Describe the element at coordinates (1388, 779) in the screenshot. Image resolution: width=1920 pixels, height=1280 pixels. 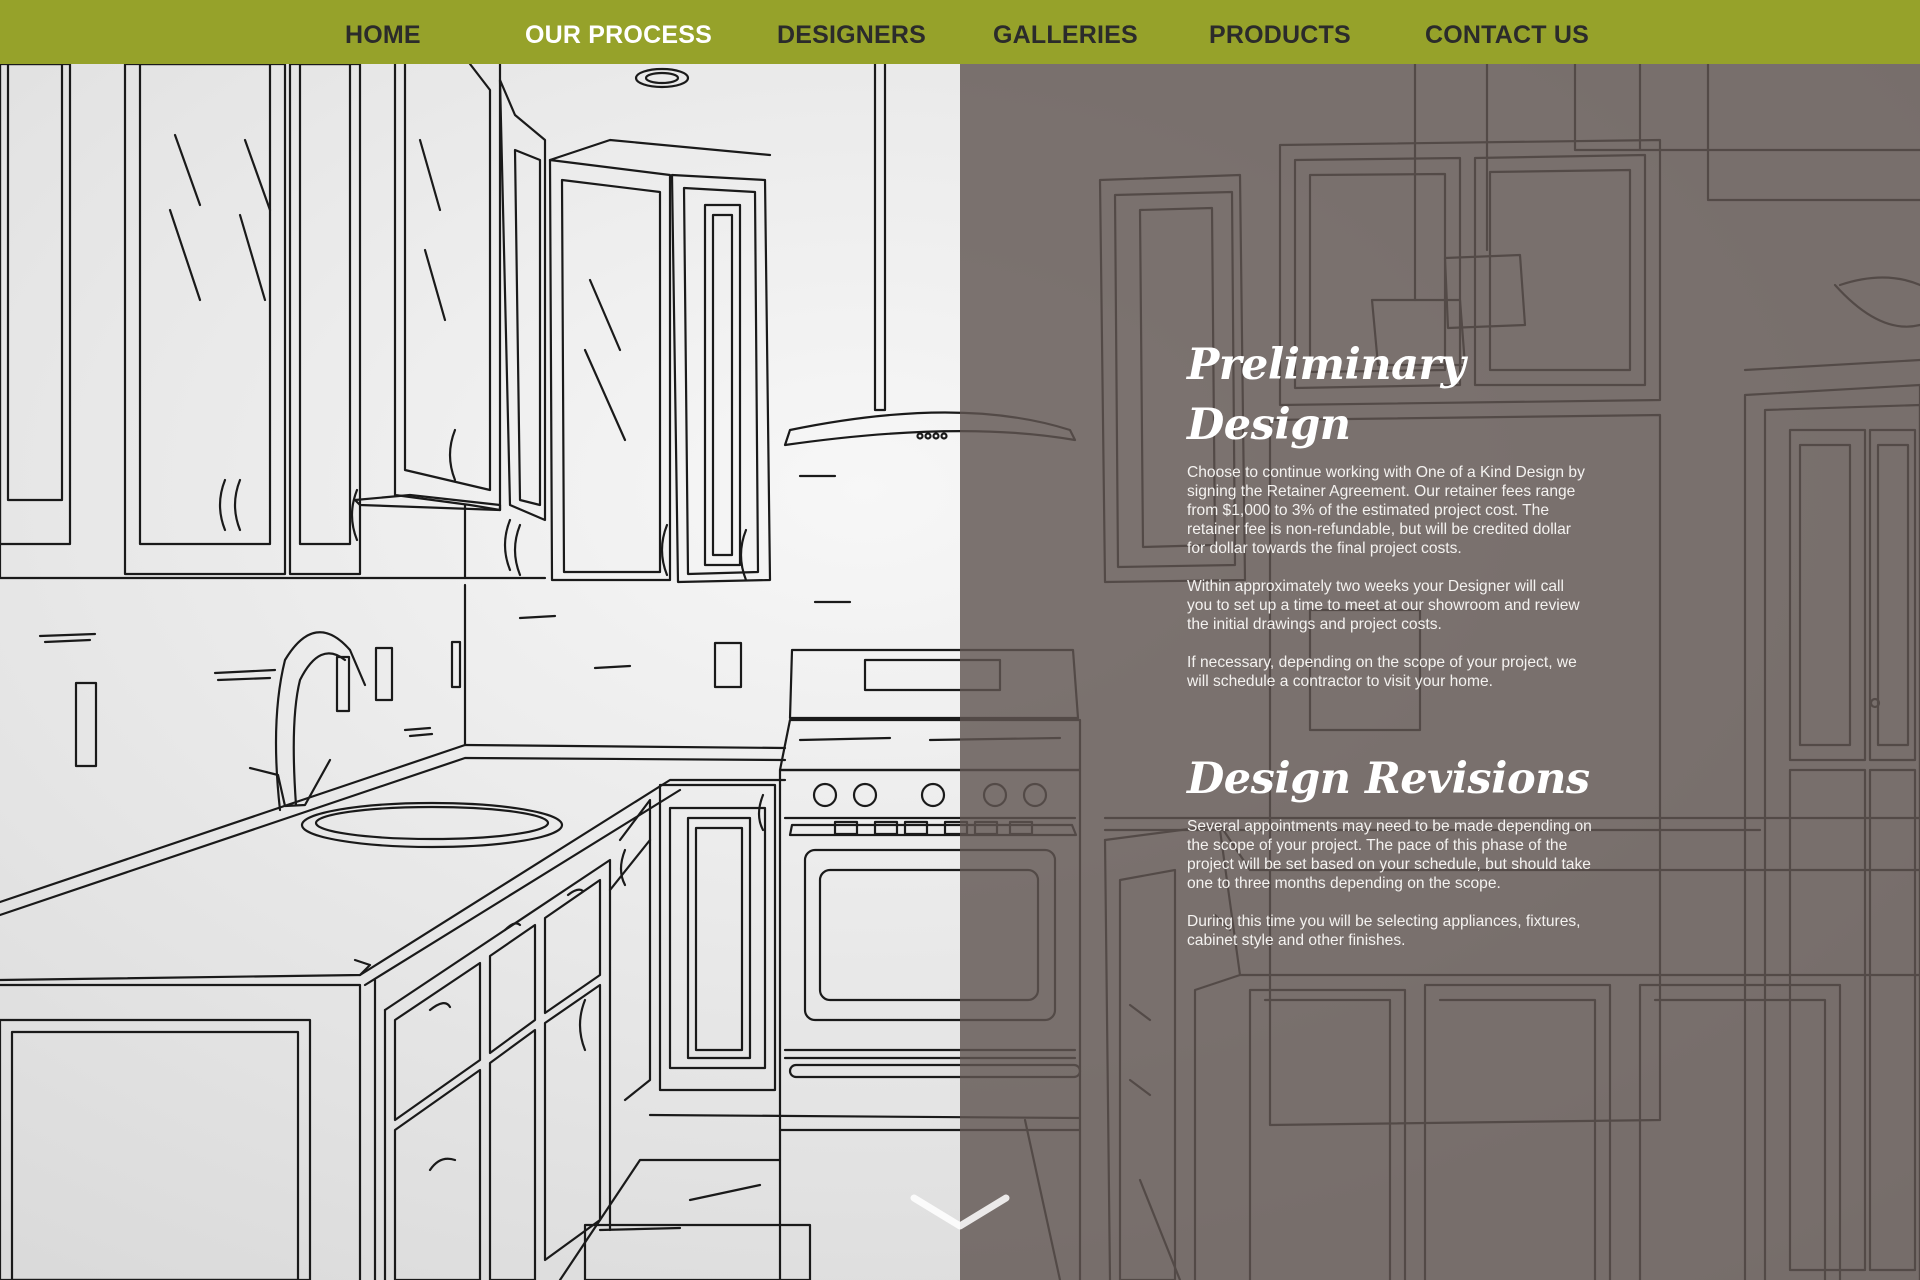
I see `design-revisions-title: Design Revisions` at that location.